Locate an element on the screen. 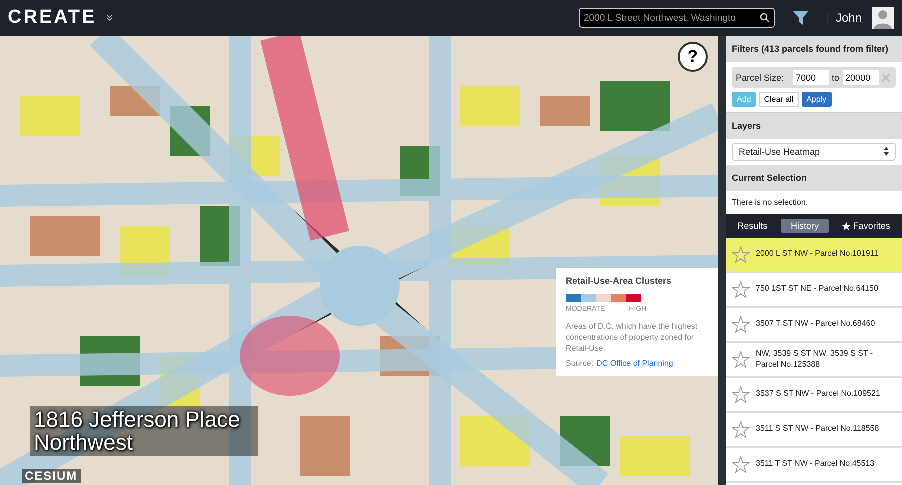 The image size is (902, 485). history-item: 3511 S ST NW - Parcel No.118558 is located at coordinates (814, 430).